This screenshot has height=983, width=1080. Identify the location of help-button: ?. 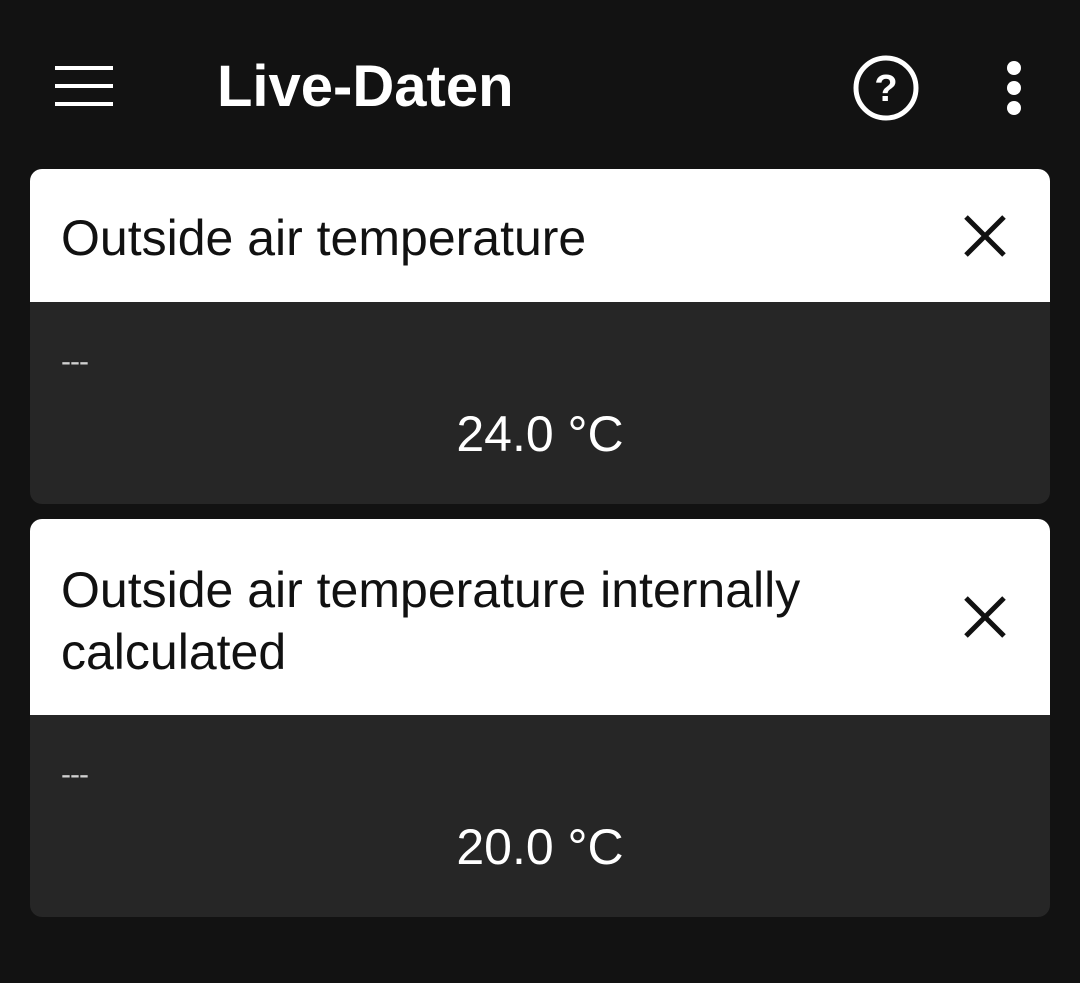
(886, 88).